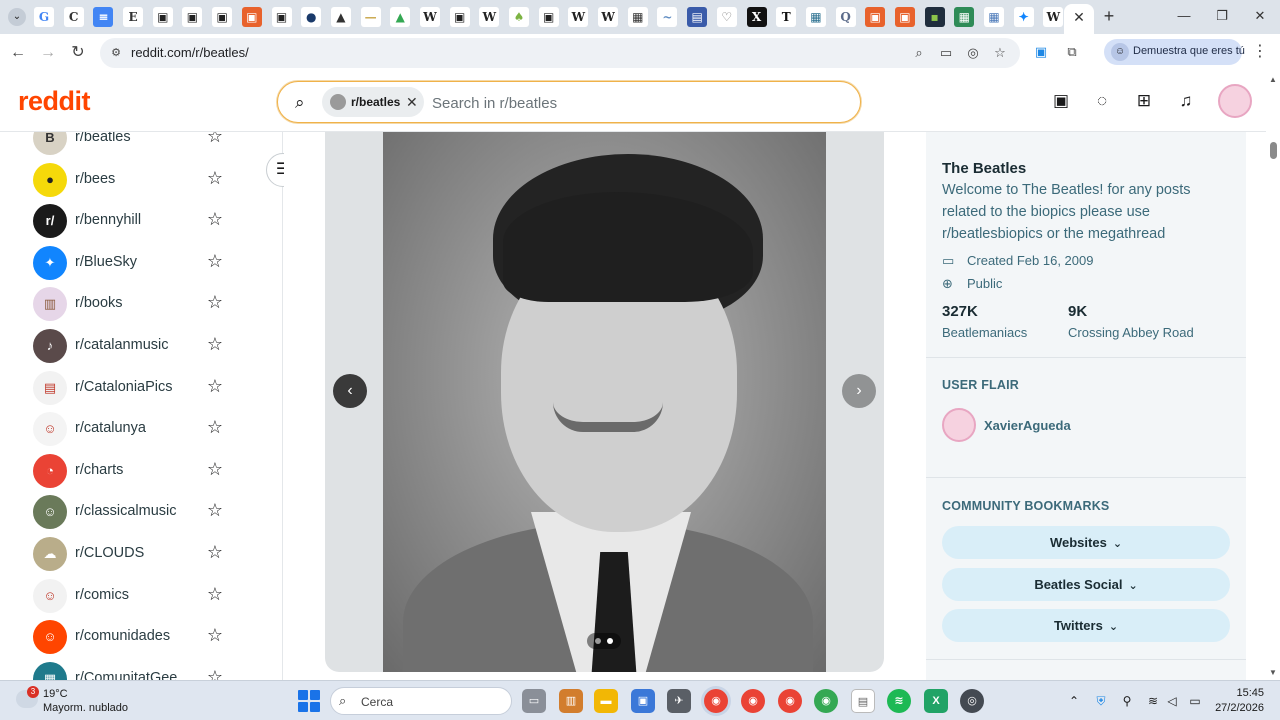 The height and width of the screenshot is (720, 1280). Describe the element at coordinates (1195, 701) in the screenshot. I see `battery-icon: ▭` at that location.